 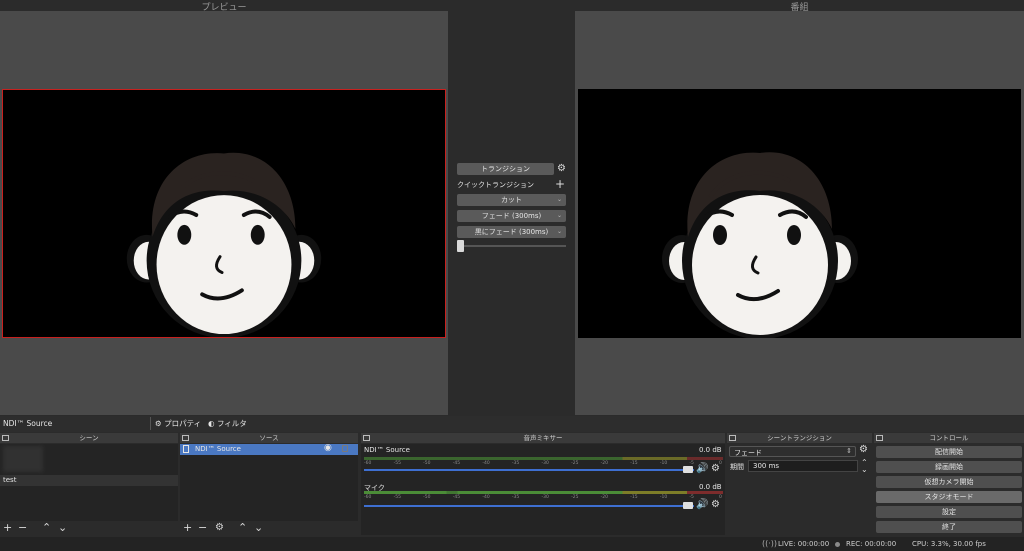 What do you see at coordinates (397, 463) in the screenshot?
I see `meter-tick-label: -55` at bounding box center [397, 463].